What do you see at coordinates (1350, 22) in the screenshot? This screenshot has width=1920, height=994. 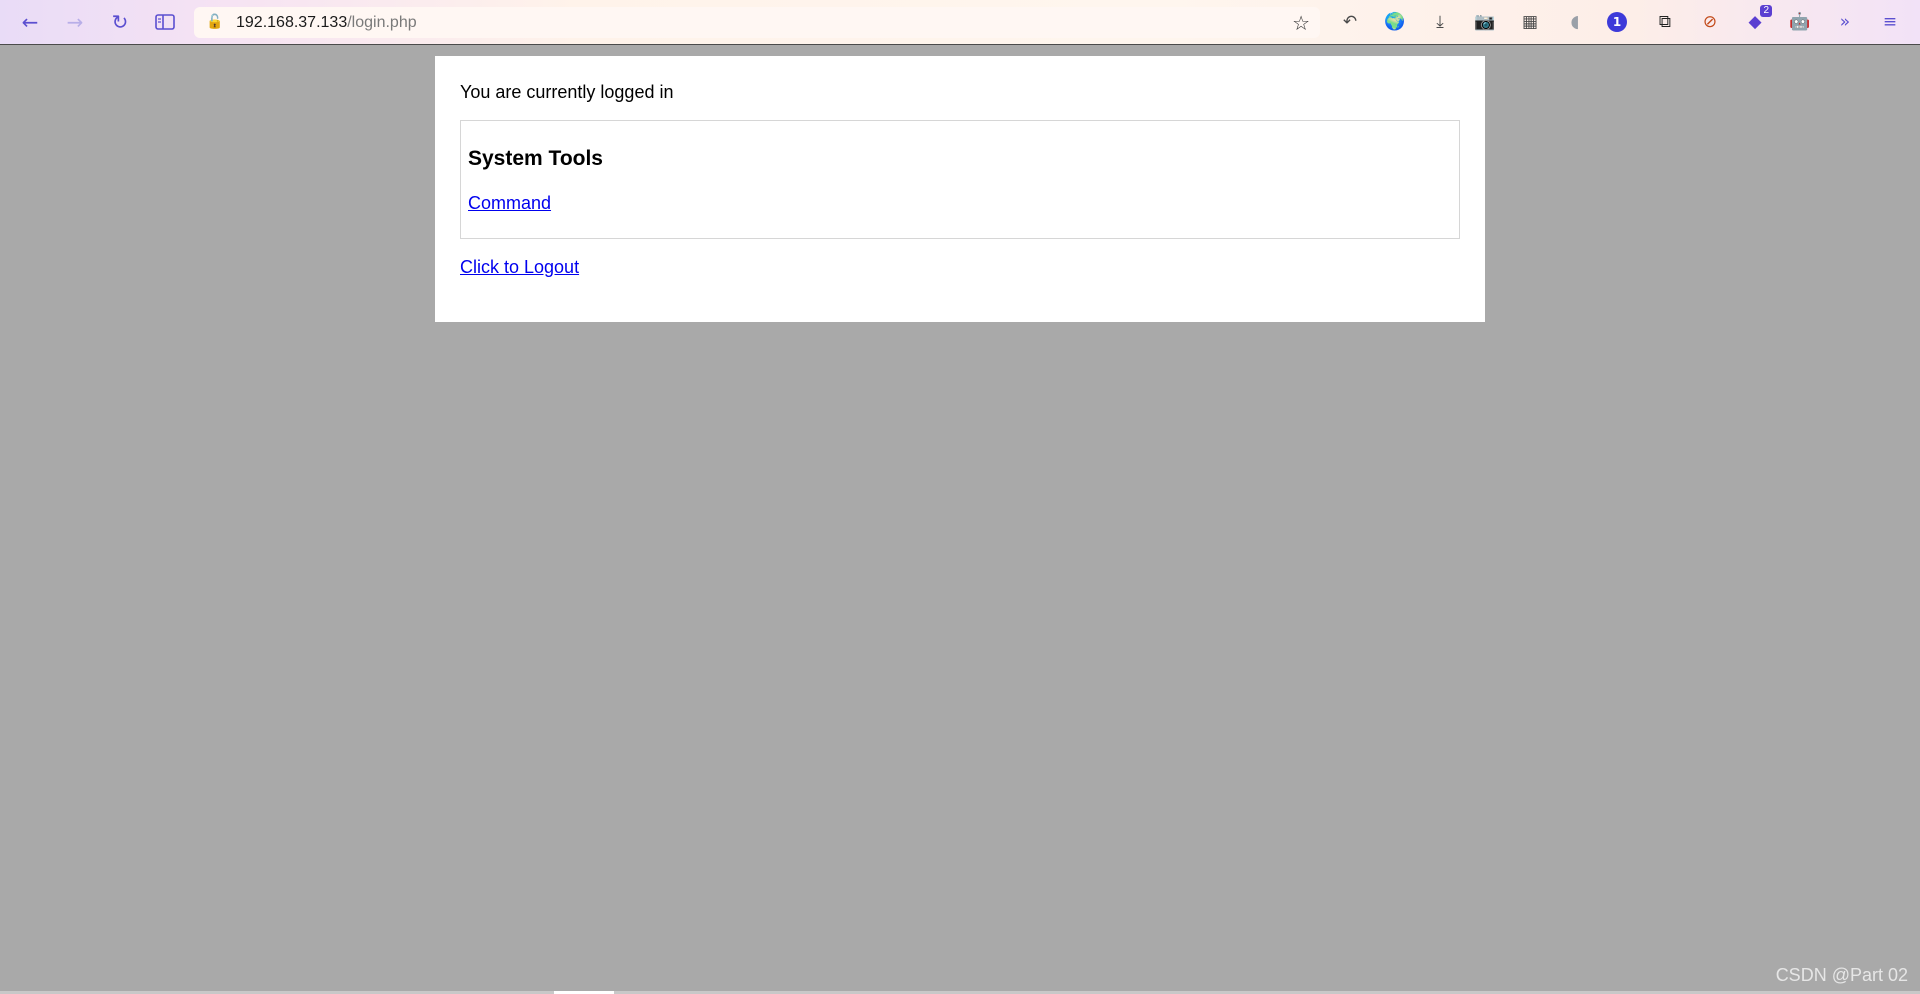 I see `undo-extension-icon: ↶` at bounding box center [1350, 22].